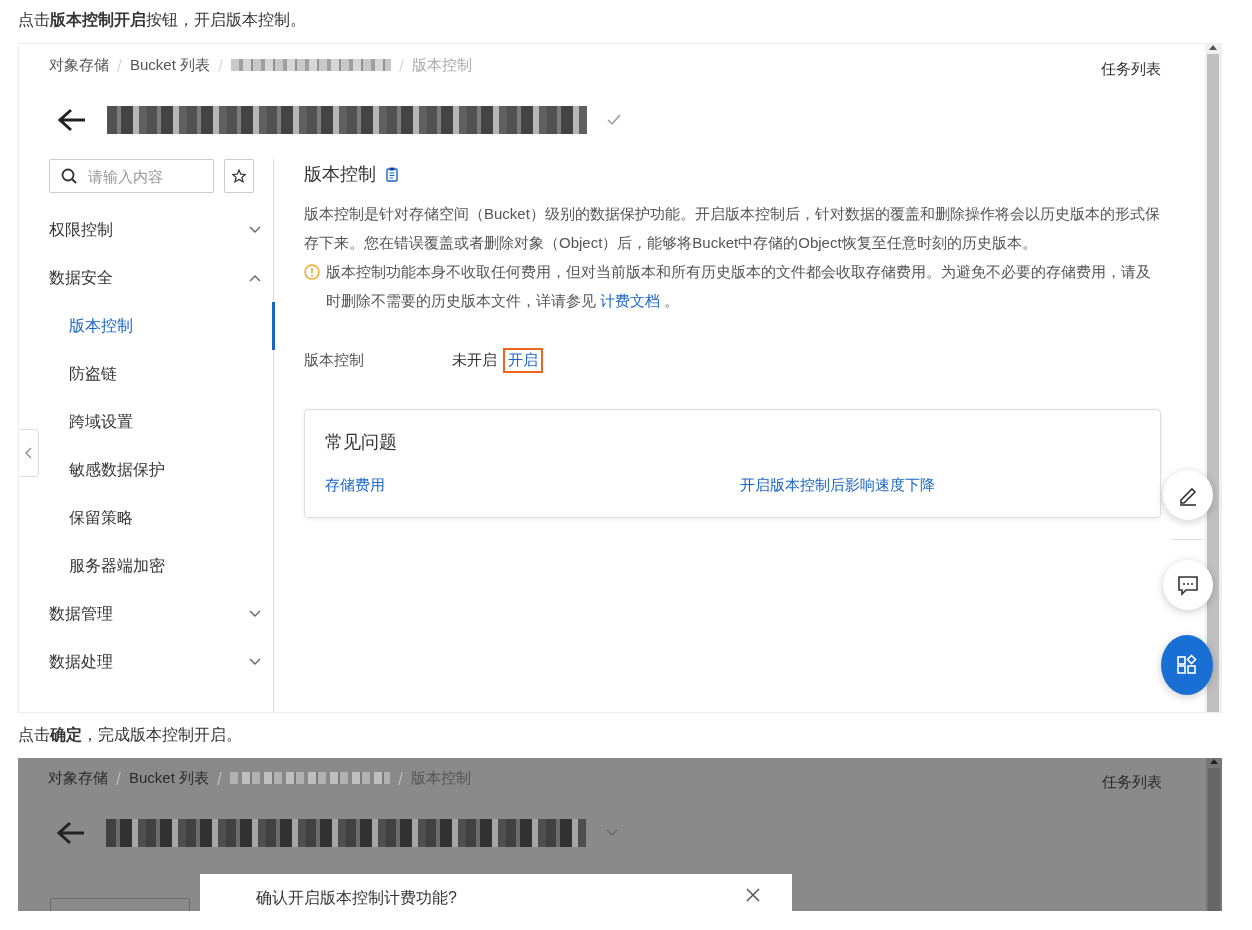 The image size is (1252, 930). What do you see at coordinates (81, 661) in the screenshot?
I see `menu-group-label: 数据处理` at bounding box center [81, 661].